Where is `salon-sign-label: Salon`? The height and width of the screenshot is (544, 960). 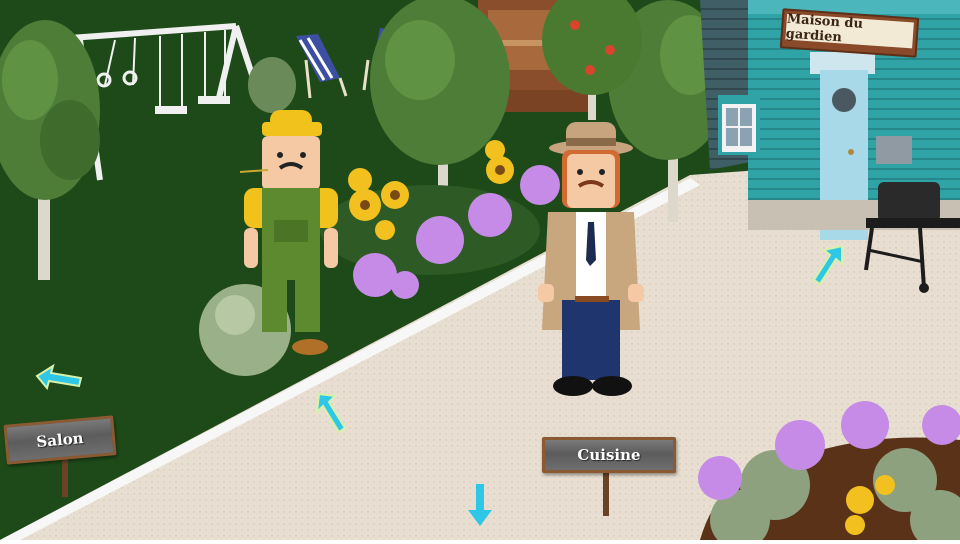 salon-sign-label: Salon is located at coordinates (60, 440).